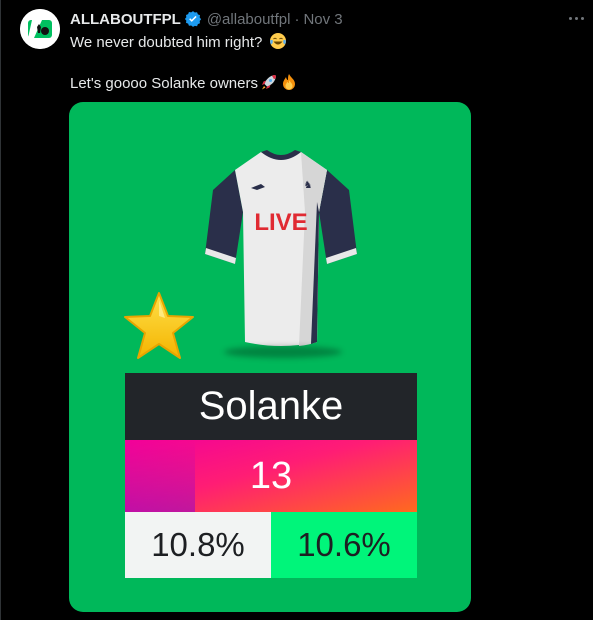  What do you see at coordinates (277, 41) in the screenshot?
I see `face-with-tears-of-joy-icon` at bounding box center [277, 41].